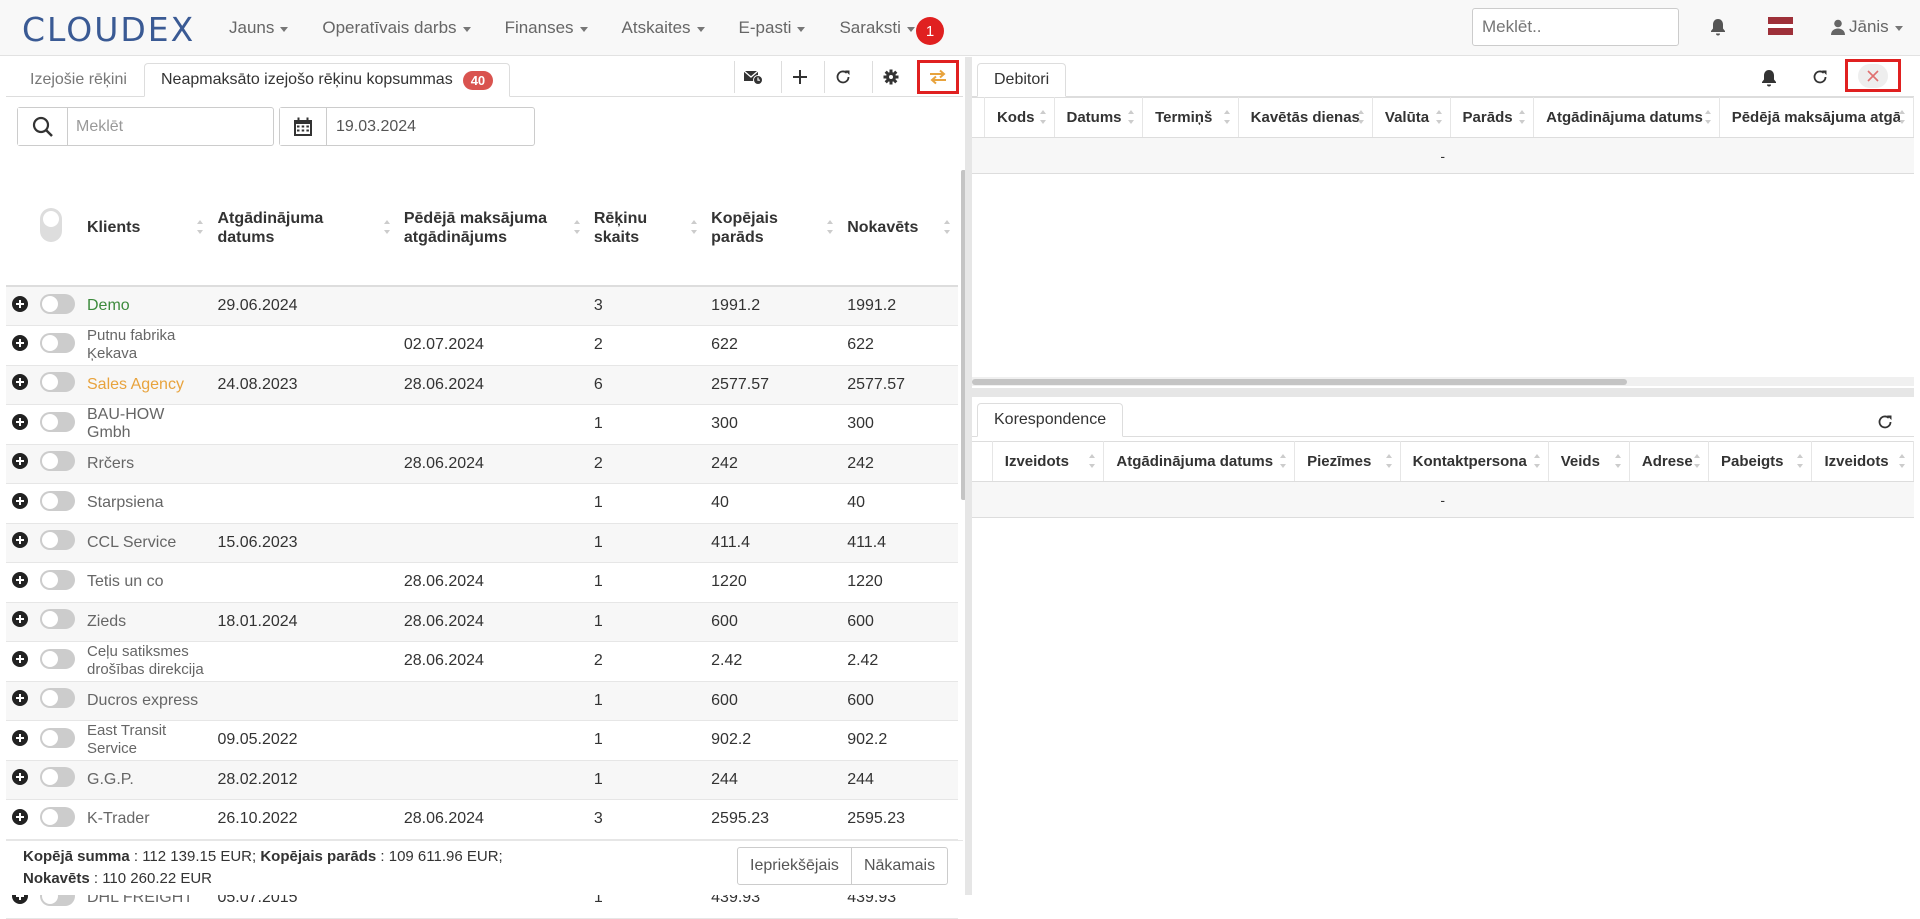 The image size is (1920, 919). What do you see at coordinates (1019, 117) in the screenshot?
I see `header-kods: Kods` at bounding box center [1019, 117].